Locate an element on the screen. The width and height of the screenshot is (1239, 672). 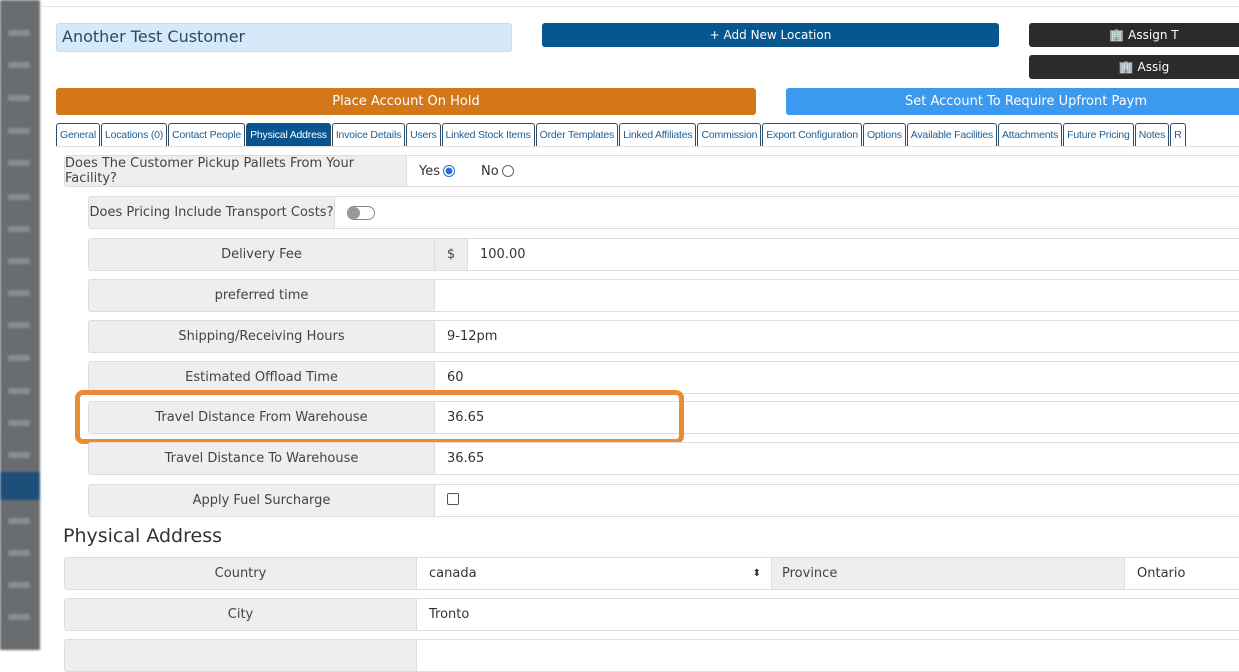
country-label: Country is located at coordinates (241, 573).